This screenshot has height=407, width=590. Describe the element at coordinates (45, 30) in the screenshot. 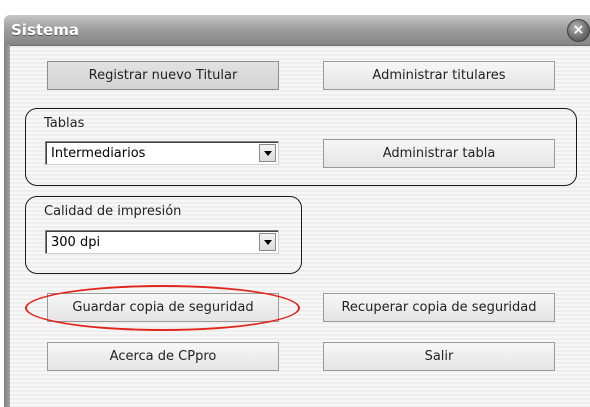

I see `window-title: Sistema` at that location.